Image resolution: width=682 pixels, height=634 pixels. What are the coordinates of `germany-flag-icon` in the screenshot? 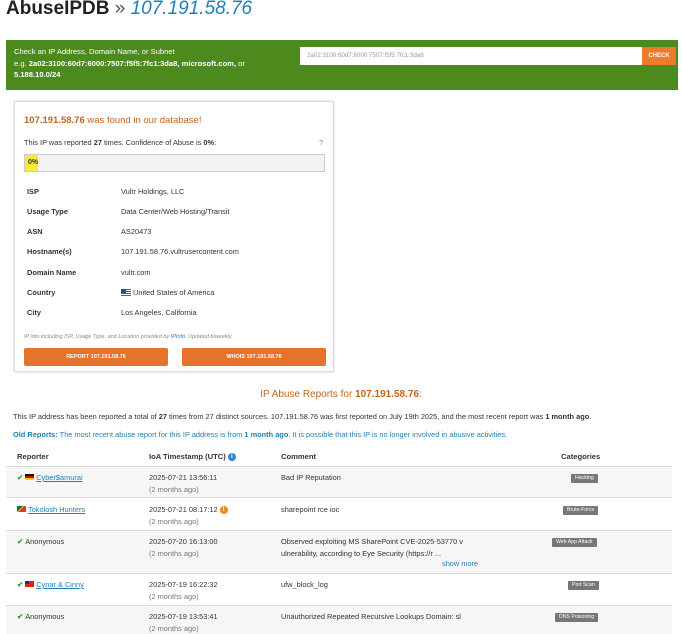 It's located at (30, 477).